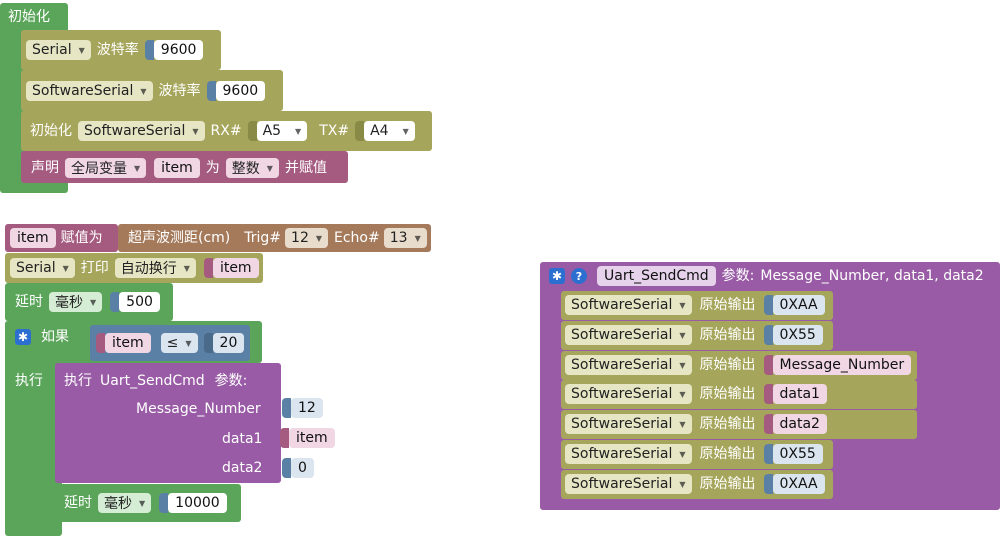 The height and width of the screenshot is (540, 1000). I want to click on tx-label: TX#, so click(334, 131).